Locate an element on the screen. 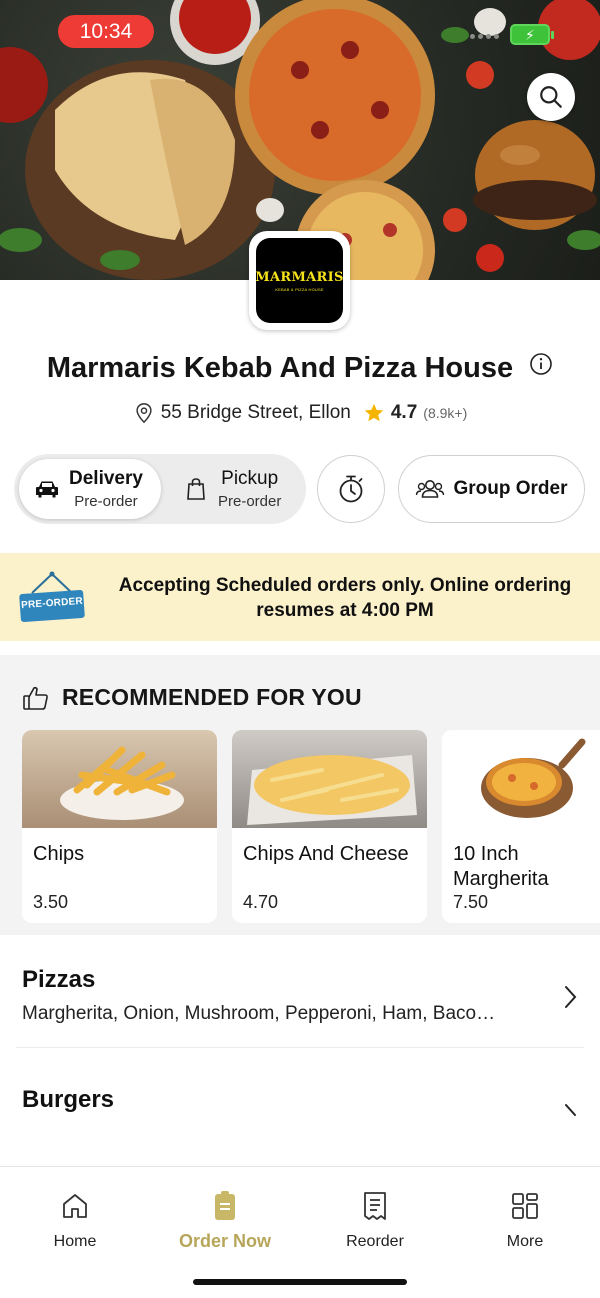 The width and height of the screenshot is (600, 1298). tab-order-now: Order Now is located at coordinates (225, 1220).